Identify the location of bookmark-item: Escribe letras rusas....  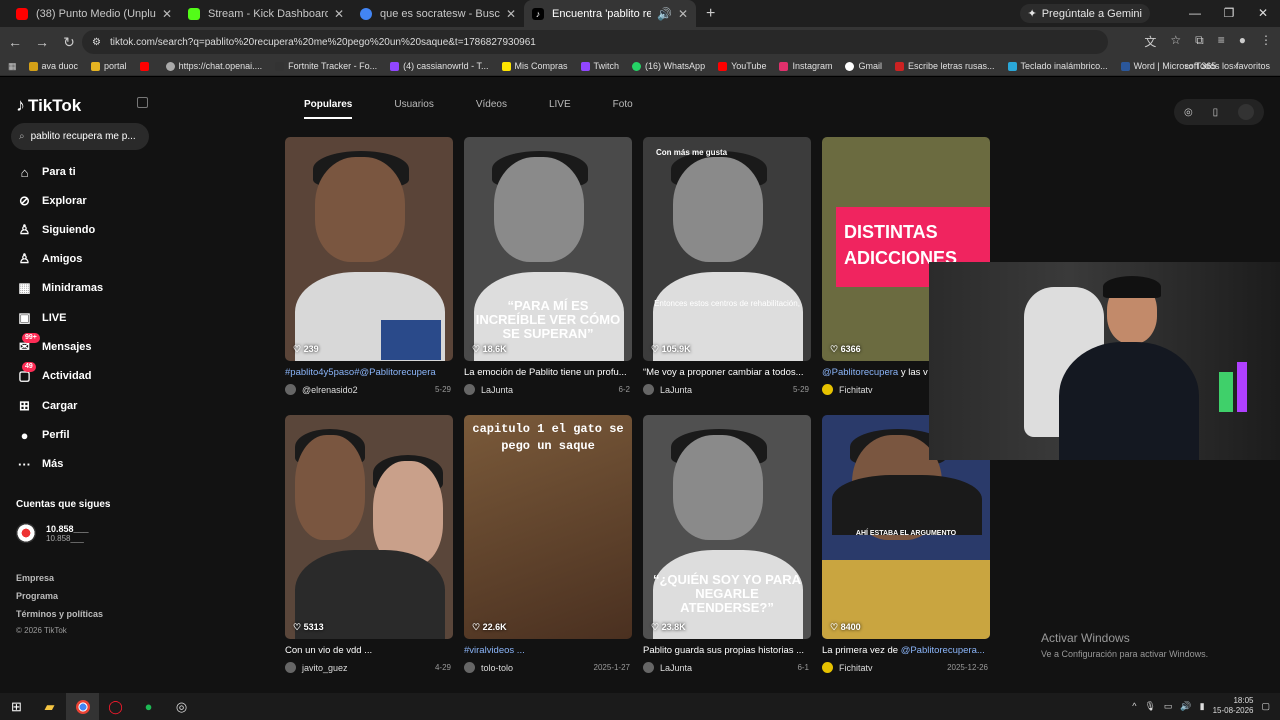
(945, 66).